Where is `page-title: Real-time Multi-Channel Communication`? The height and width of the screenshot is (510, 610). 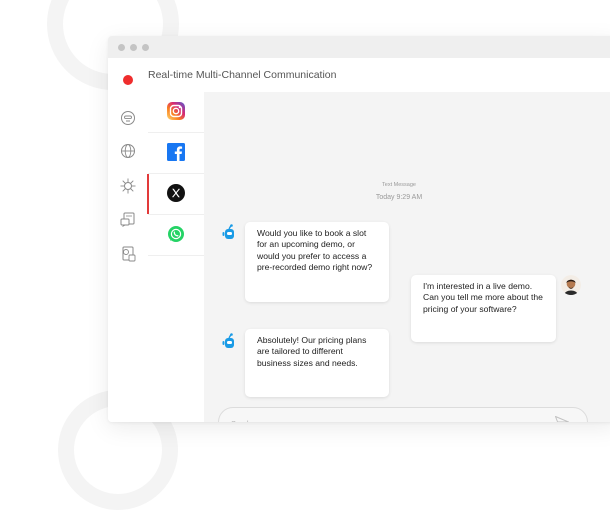
page-title: Real-time Multi-Channel Communication is located at coordinates (242, 75).